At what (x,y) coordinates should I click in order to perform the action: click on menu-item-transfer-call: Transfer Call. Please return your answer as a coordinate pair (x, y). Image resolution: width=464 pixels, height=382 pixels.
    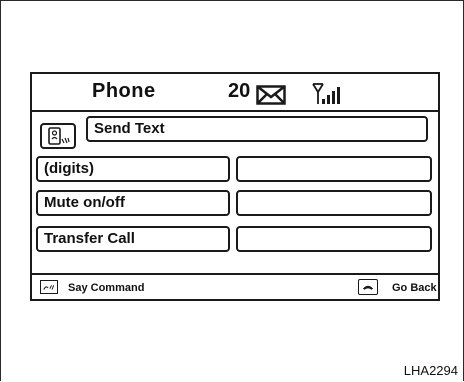
    Looking at the image, I should click on (133, 239).